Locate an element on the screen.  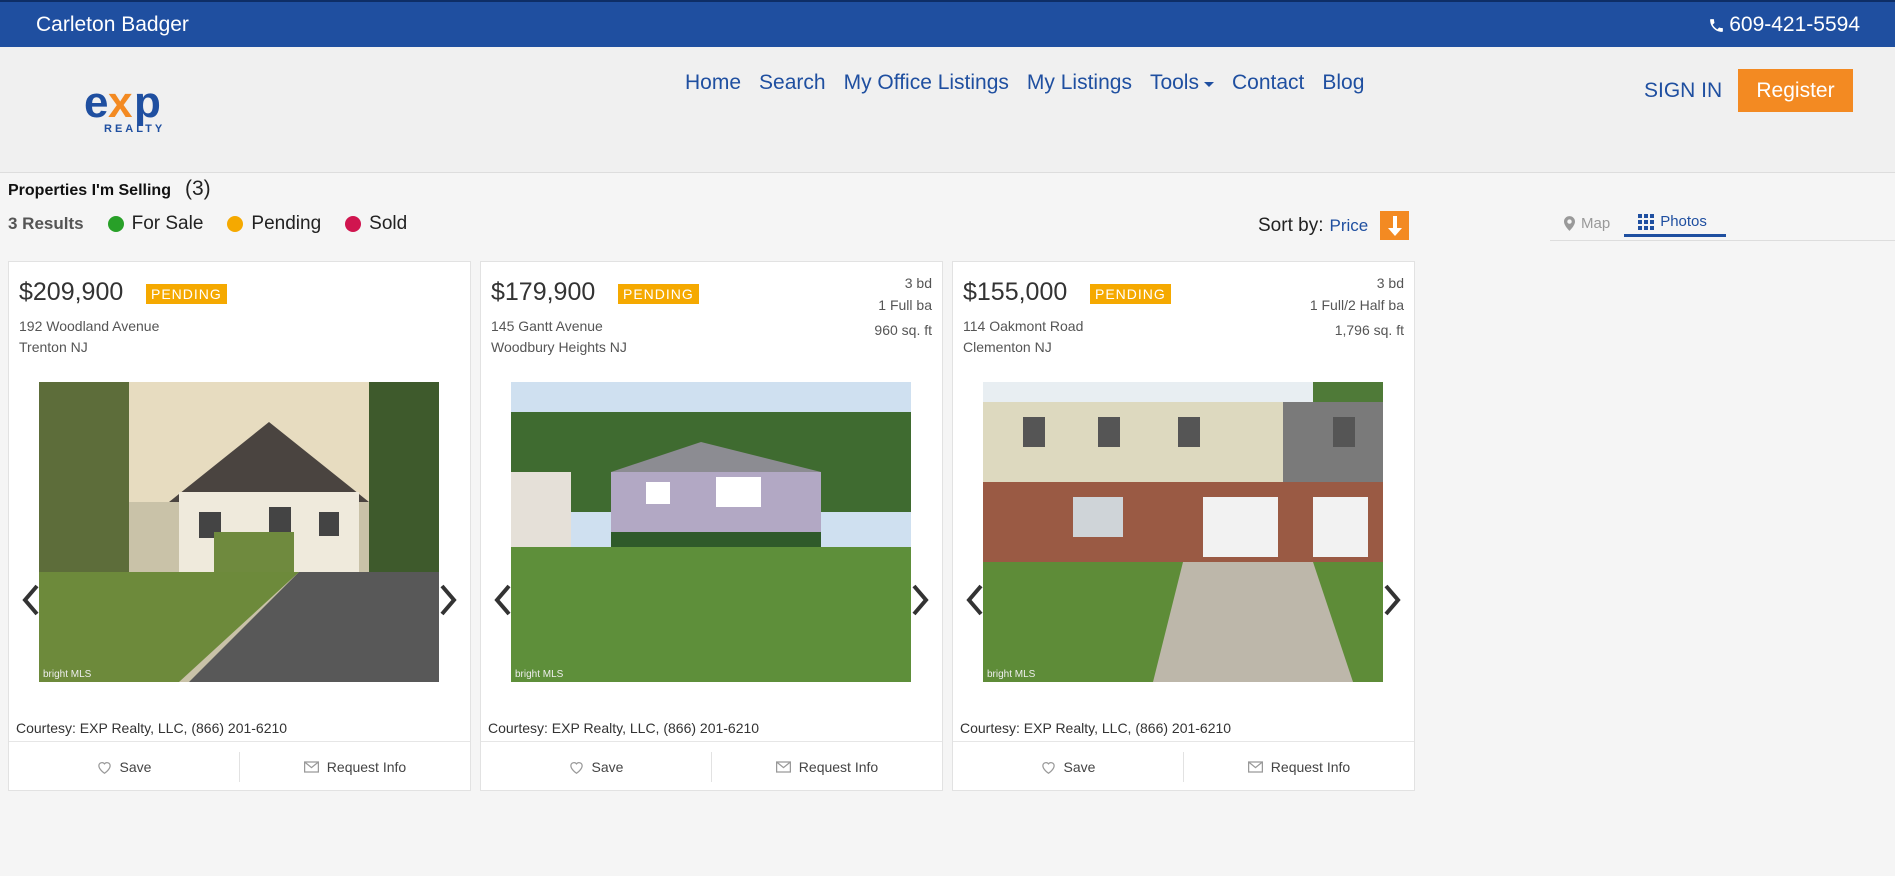
listing-street: 145 Gantt Avenue is located at coordinates (547, 326).